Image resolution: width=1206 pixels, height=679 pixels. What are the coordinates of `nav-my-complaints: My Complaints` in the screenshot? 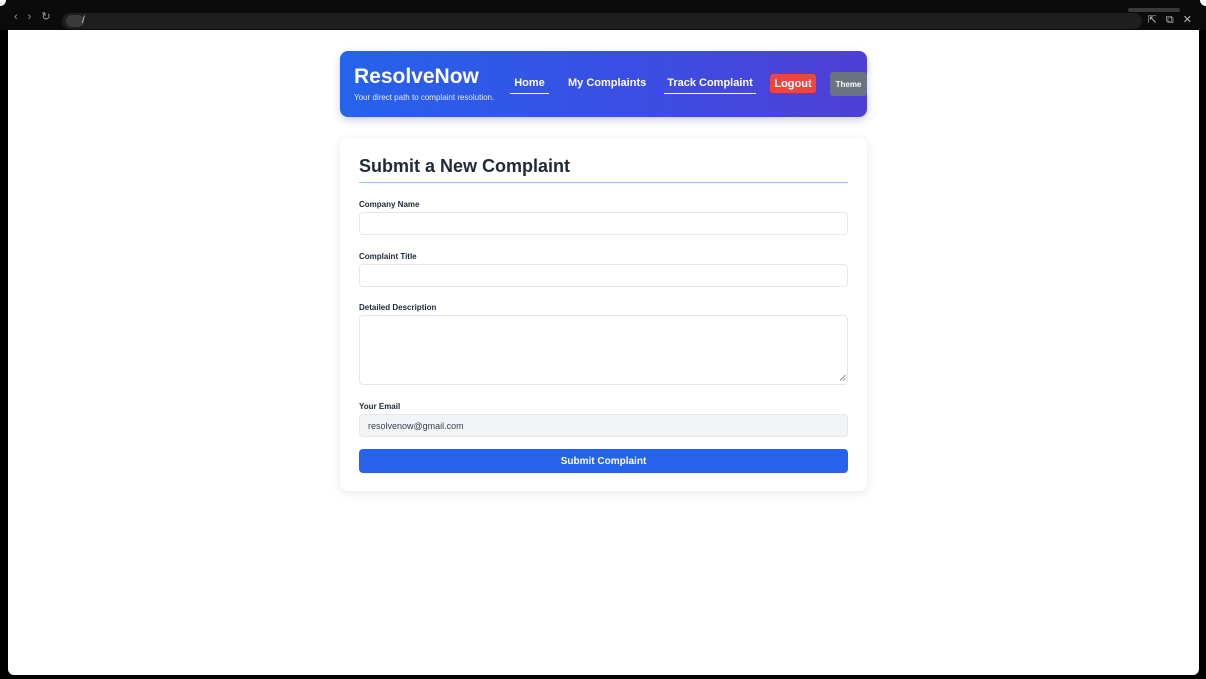 It's located at (607, 83).